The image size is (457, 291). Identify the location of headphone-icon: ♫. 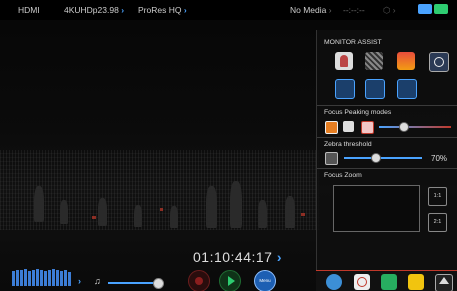
(97, 281).